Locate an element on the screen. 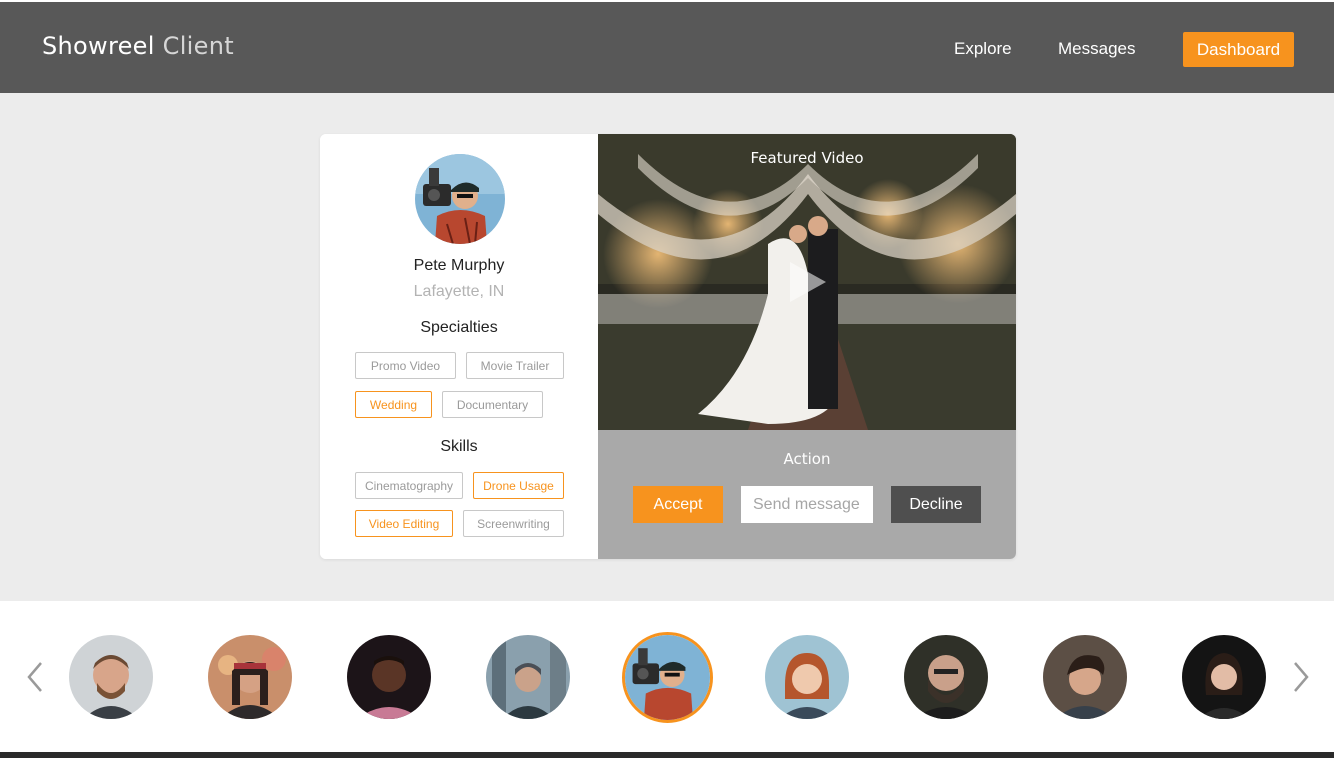 Image resolution: width=1334 pixels, height=758 pixels. nav-messages-link: Messages is located at coordinates (1096, 49).